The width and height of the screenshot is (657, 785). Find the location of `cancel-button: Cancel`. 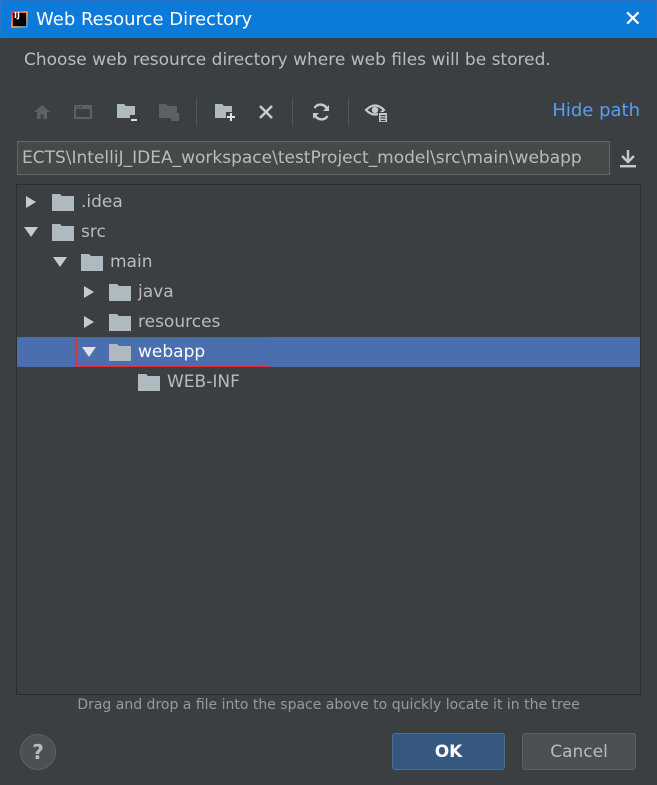

cancel-button: Cancel is located at coordinates (579, 751).